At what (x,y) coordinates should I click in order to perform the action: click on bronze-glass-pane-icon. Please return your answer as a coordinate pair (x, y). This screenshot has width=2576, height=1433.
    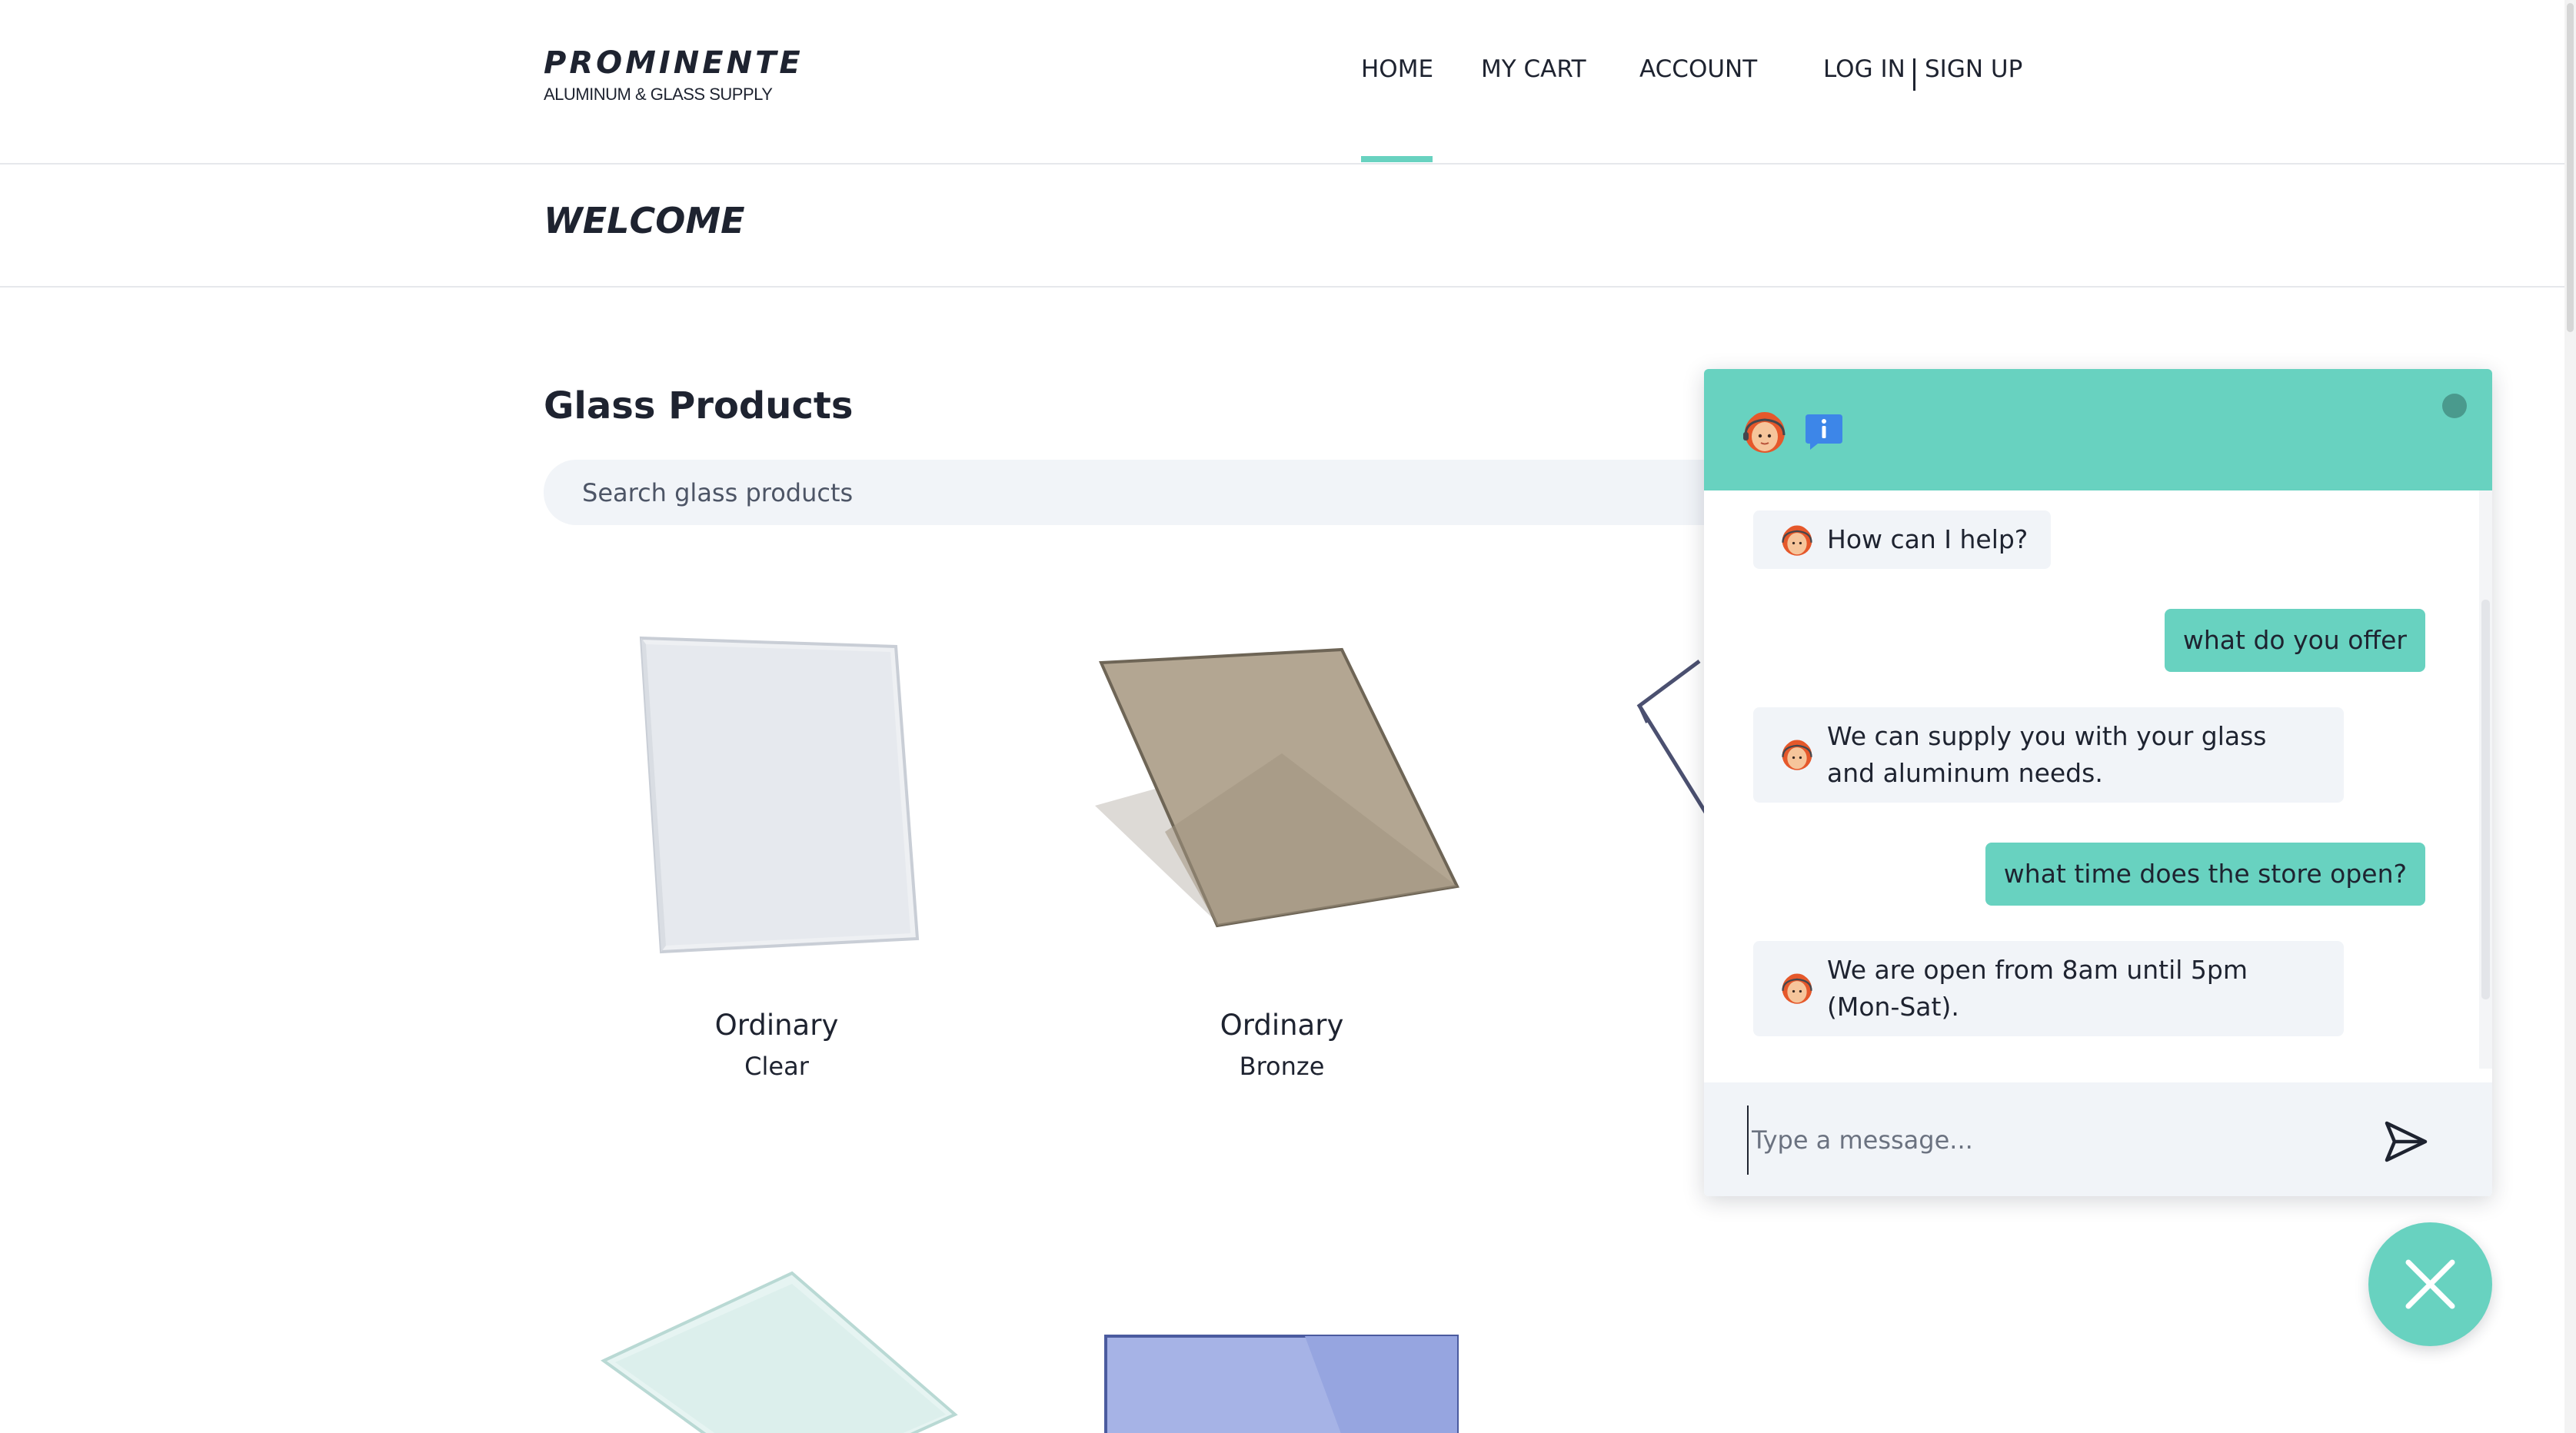
    Looking at the image, I should click on (1277, 787).